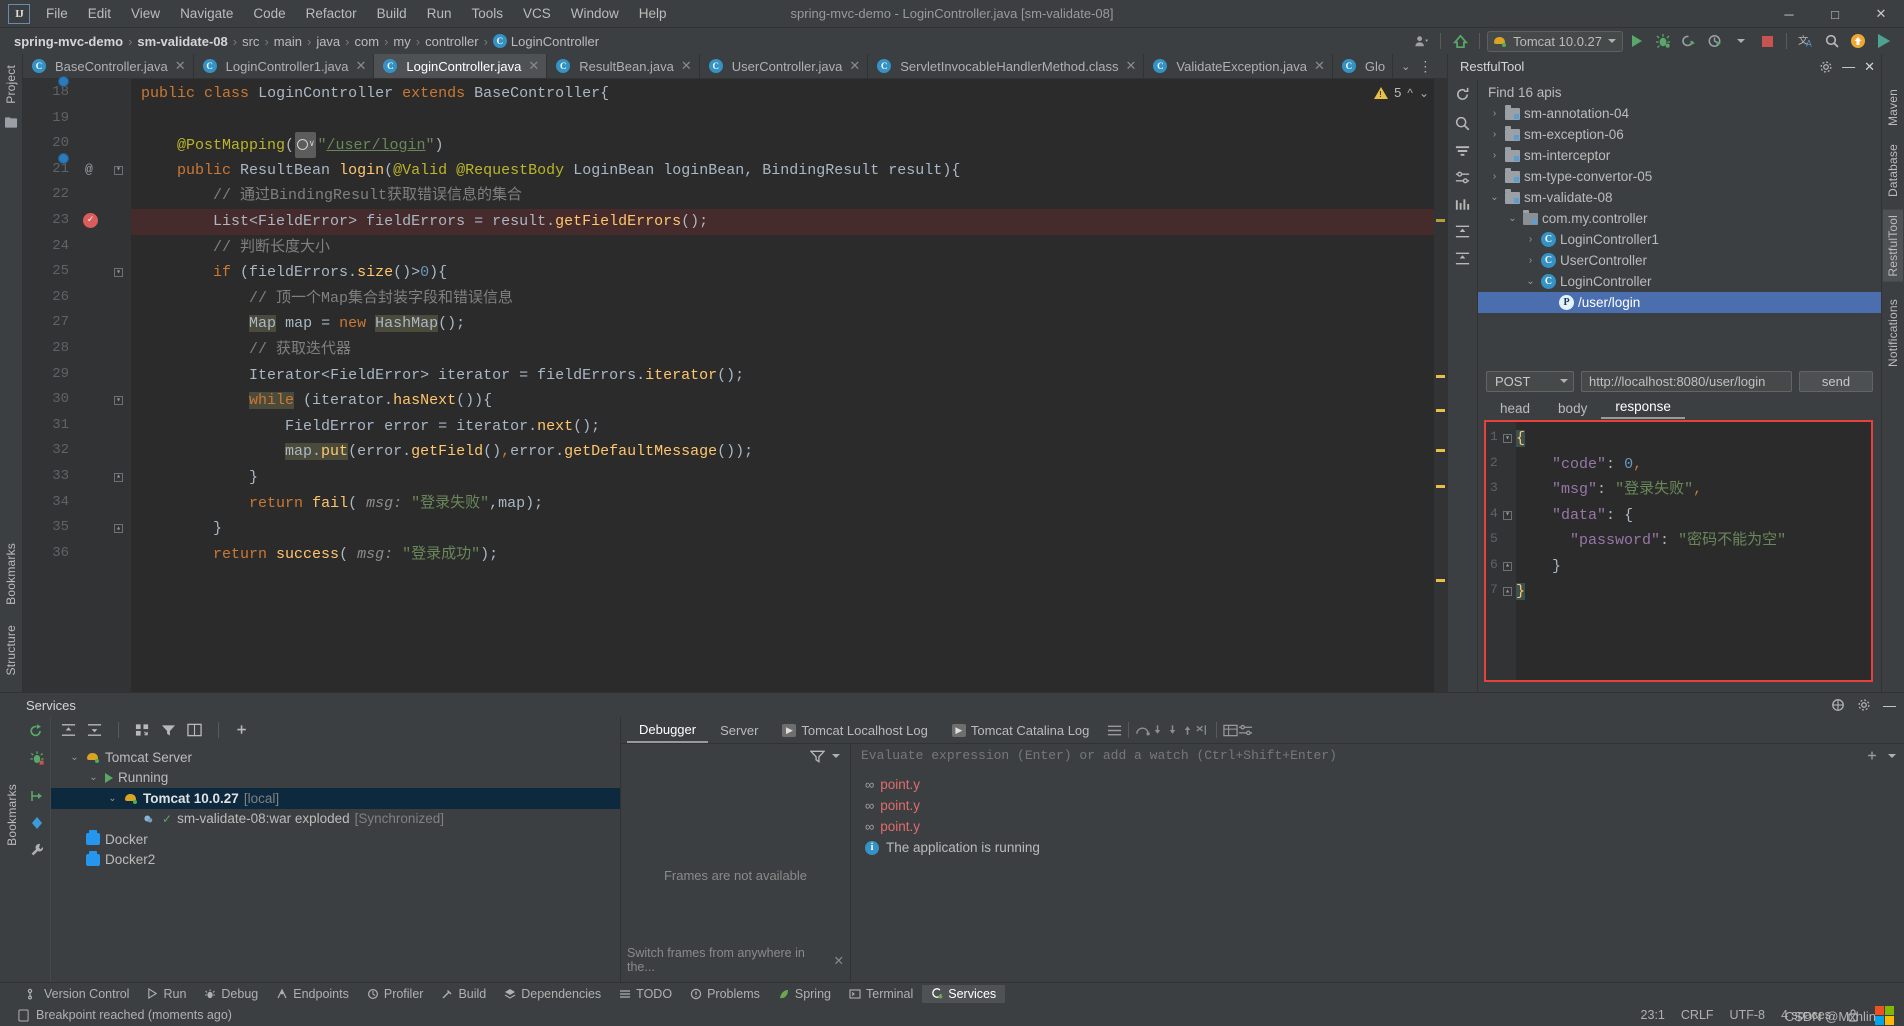 This screenshot has width=1904, height=1026. What do you see at coordinates (789, 555) in the screenshot?
I see `code-line: return success( msg: "登录成功");` at bounding box center [789, 555].